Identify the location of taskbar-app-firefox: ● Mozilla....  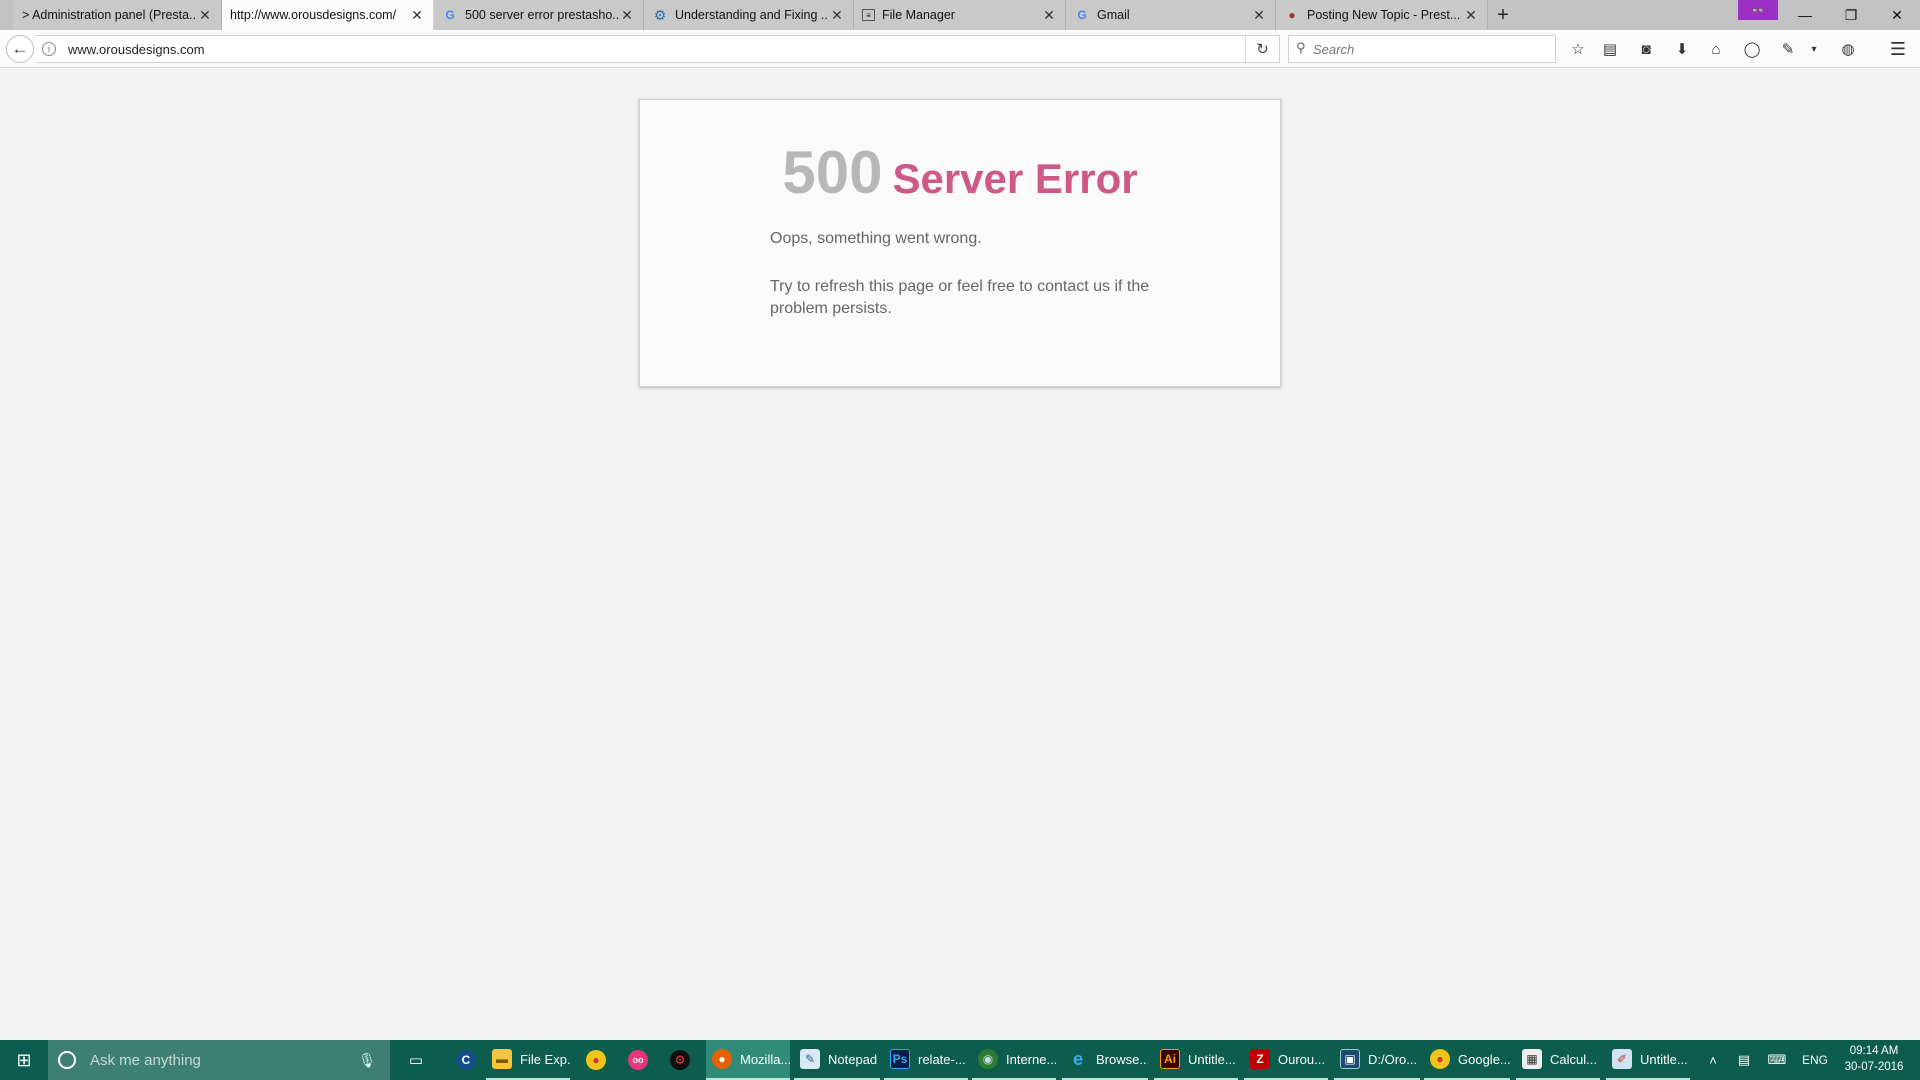
(748, 1060).